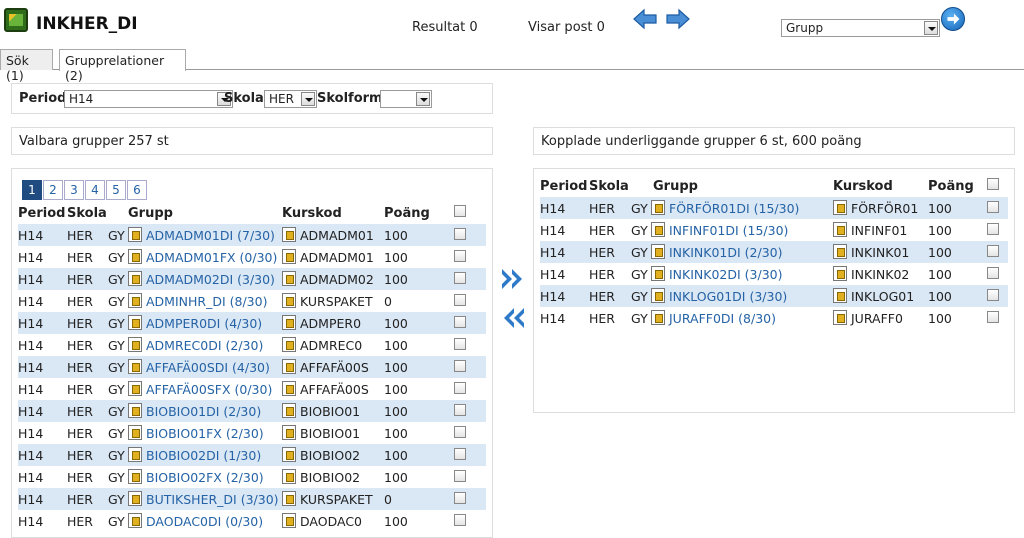 This screenshot has height=538, width=1024. I want to click on group-link: BIOBIO01DI (2/30), so click(203, 411).